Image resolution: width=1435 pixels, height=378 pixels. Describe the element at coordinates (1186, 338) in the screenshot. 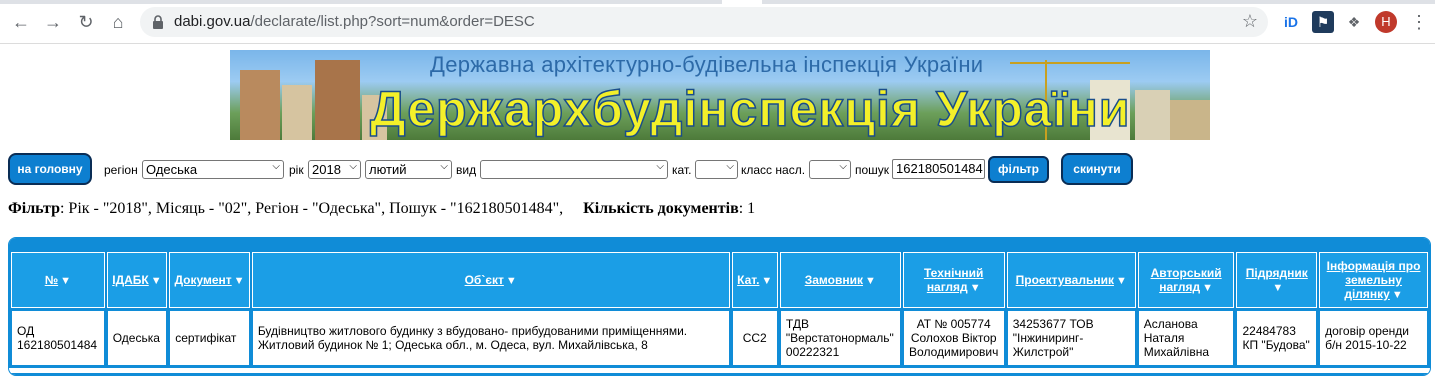

I see `cell-author-supervision: Асланова Наталя Михайлівна` at that location.